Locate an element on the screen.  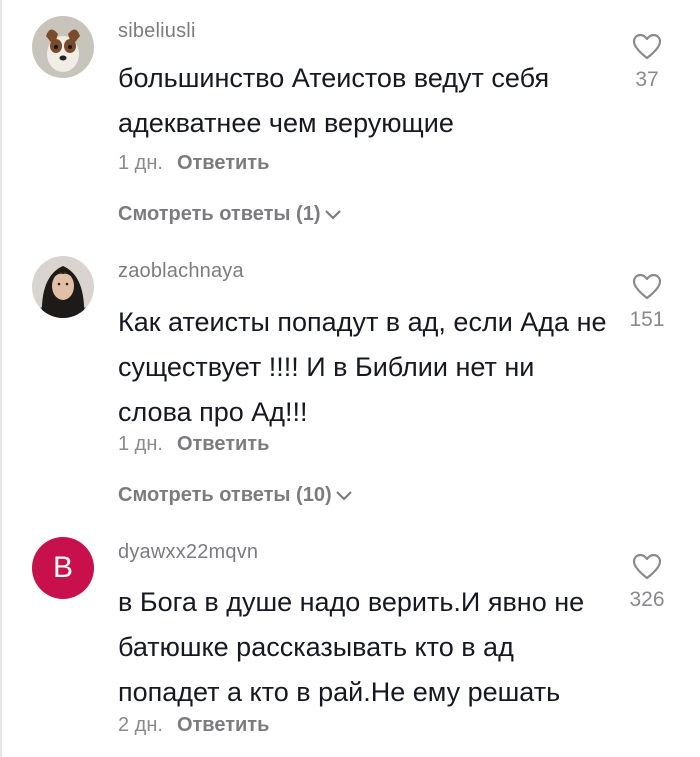
like-count: 151 is located at coordinates (647, 319).